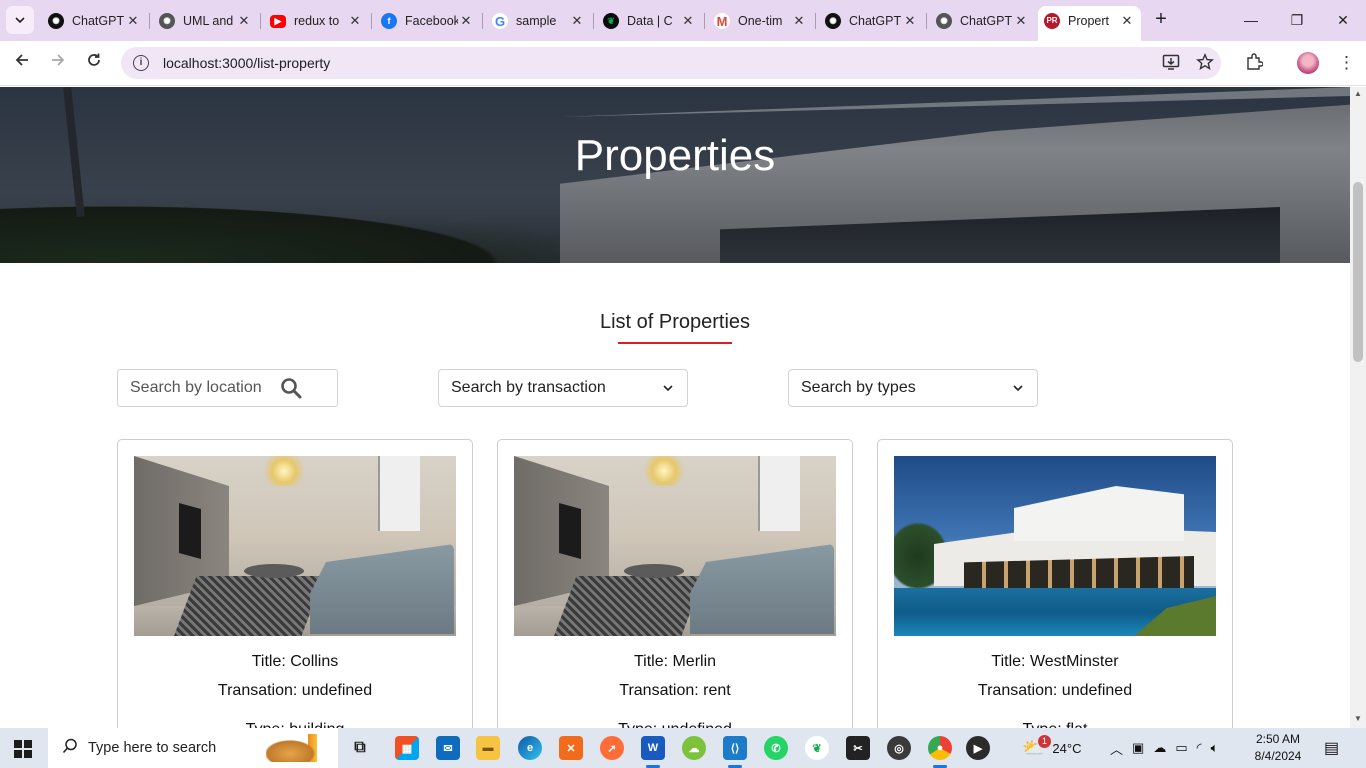  What do you see at coordinates (207, 21) in the screenshot?
I see `tab-uml: ✺ UML and ✕` at bounding box center [207, 21].